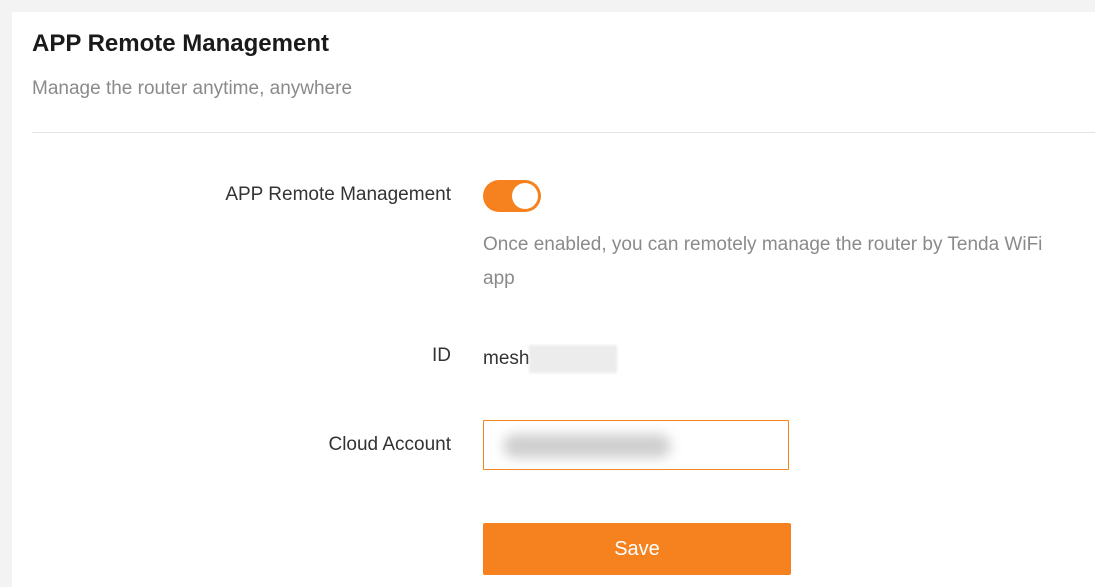 The image size is (1095, 587). What do you see at coordinates (573, 359) in the screenshot?
I see `id-redacted` at bounding box center [573, 359].